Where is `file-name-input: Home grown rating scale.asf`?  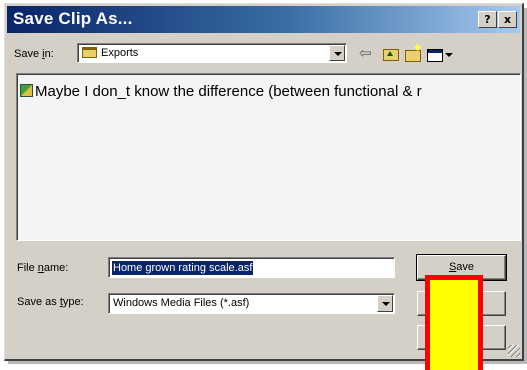 file-name-input: Home grown rating scale.asf is located at coordinates (251, 267).